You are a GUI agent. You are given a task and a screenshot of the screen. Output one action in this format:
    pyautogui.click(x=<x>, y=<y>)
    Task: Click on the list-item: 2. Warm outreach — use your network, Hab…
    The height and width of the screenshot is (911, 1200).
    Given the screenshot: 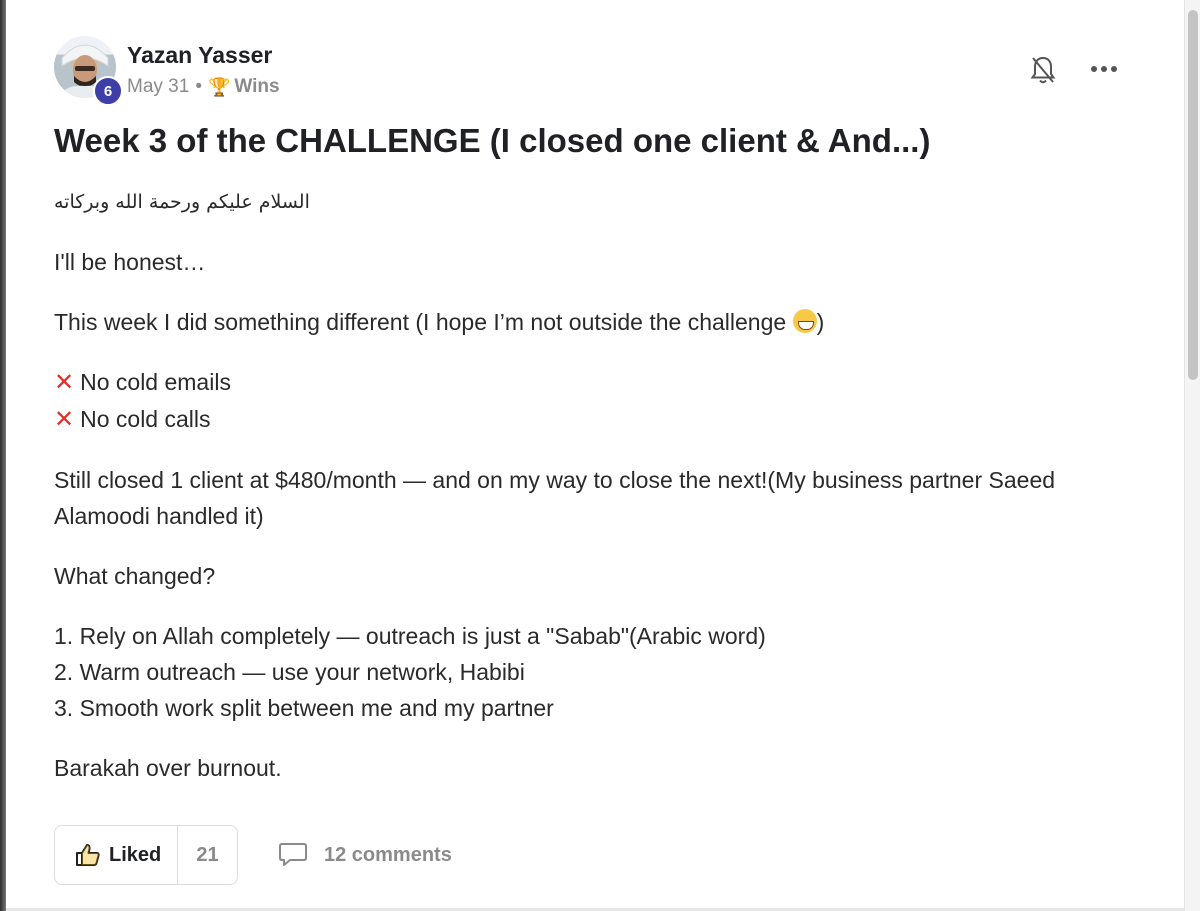 What is the action you would take?
    pyautogui.click(x=289, y=672)
    